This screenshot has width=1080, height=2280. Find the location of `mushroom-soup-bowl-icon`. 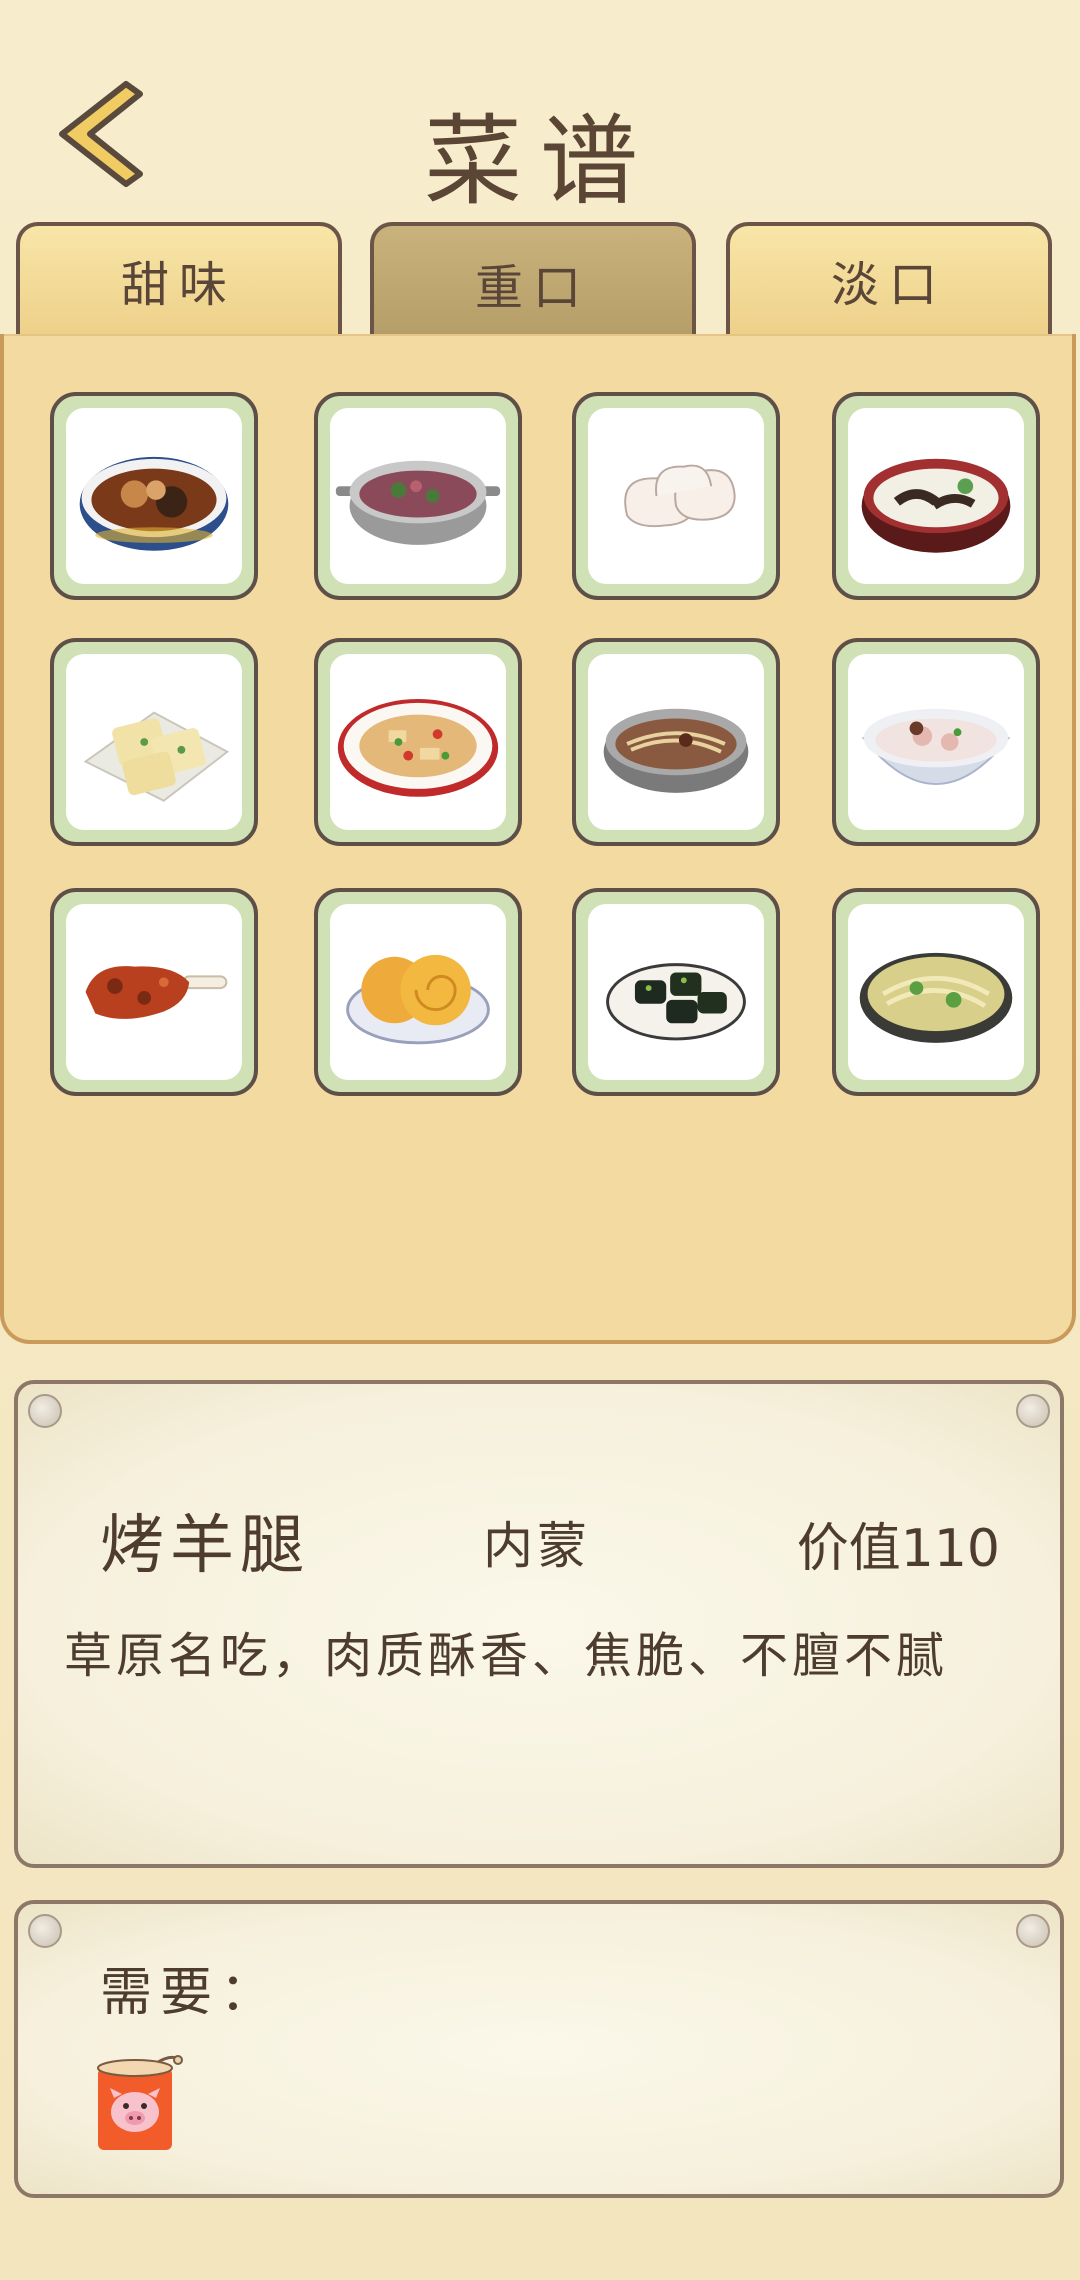

mushroom-soup-bowl-icon is located at coordinates (936, 496).